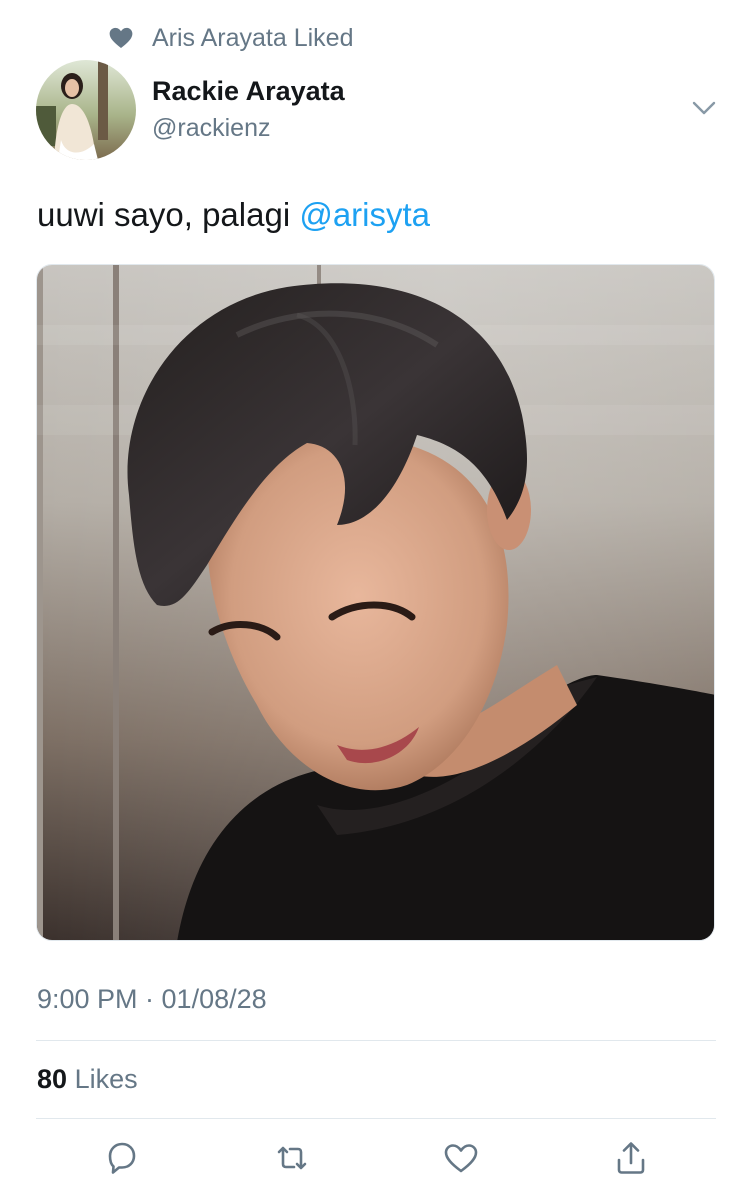 The width and height of the screenshot is (752, 1200). I want to click on author-handle: @rackienz, so click(211, 128).